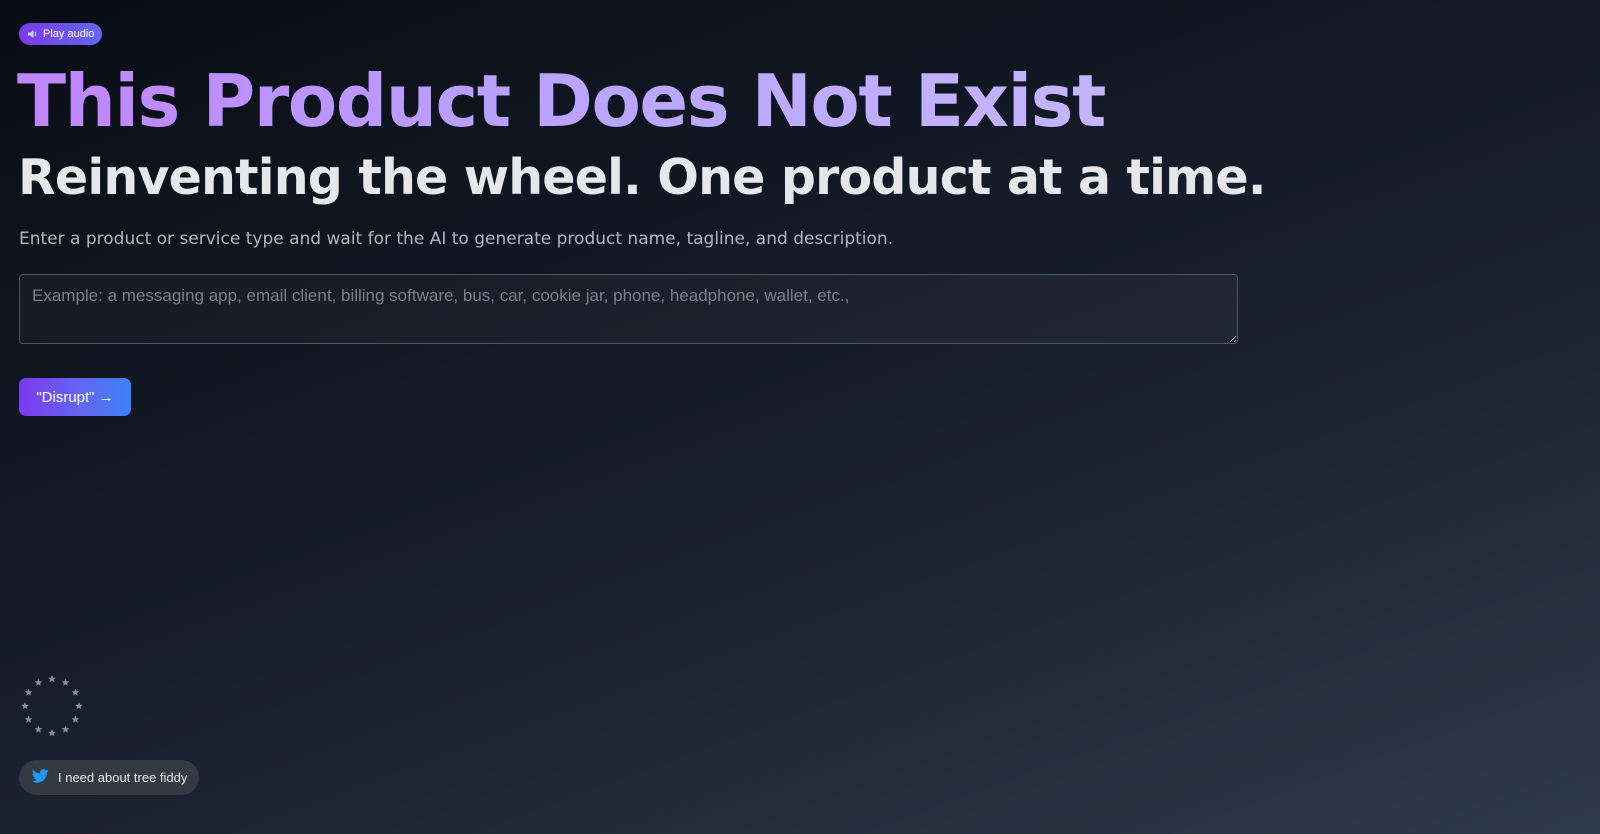 Image resolution: width=1600 pixels, height=834 pixels. What do you see at coordinates (52, 706) in the screenshot?
I see `eu-stars-icon` at bounding box center [52, 706].